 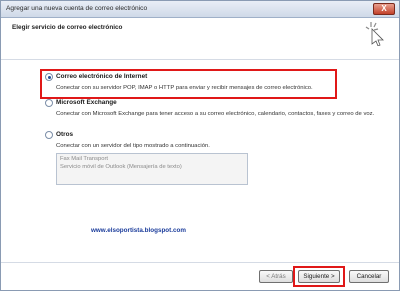 I want to click on close-button: X, so click(x=384, y=9).